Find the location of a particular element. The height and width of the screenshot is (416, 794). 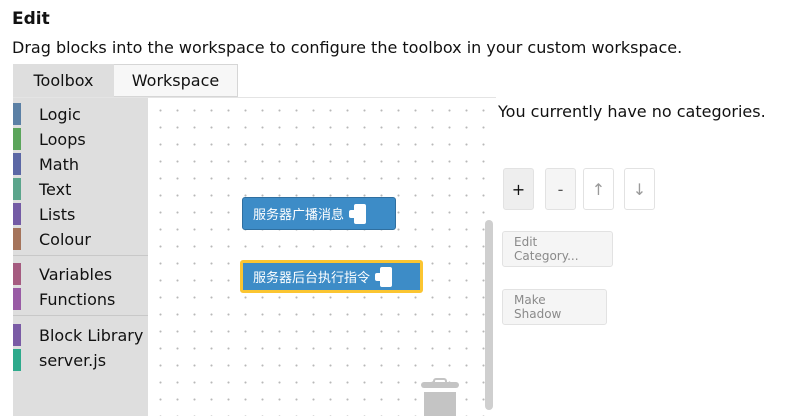

toolbox-item-label: Block Library is located at coordinates (91, 335).